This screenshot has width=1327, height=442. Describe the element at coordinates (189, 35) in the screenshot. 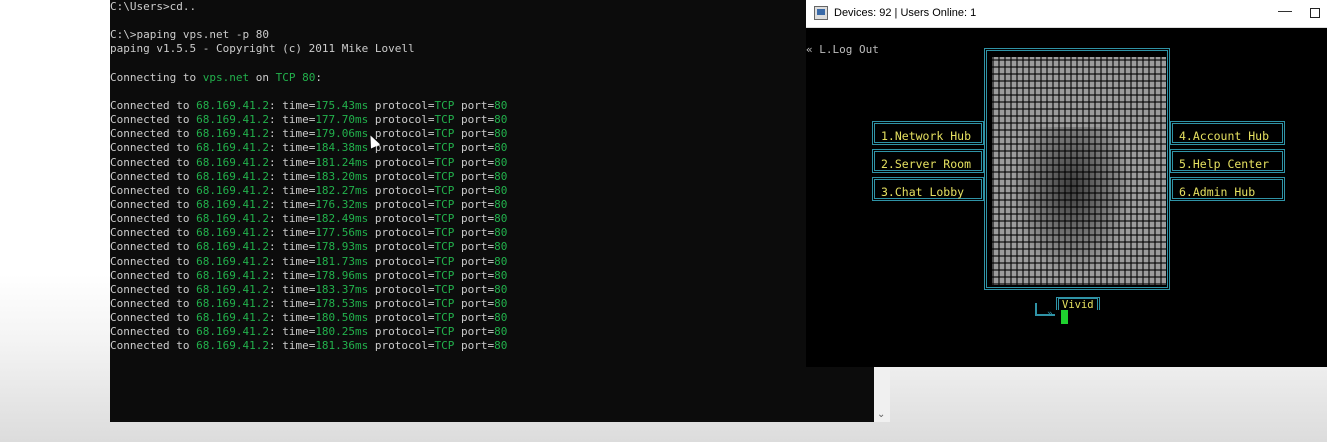

I see `console-line: C:\>paping vps.net -p 80` at that location.